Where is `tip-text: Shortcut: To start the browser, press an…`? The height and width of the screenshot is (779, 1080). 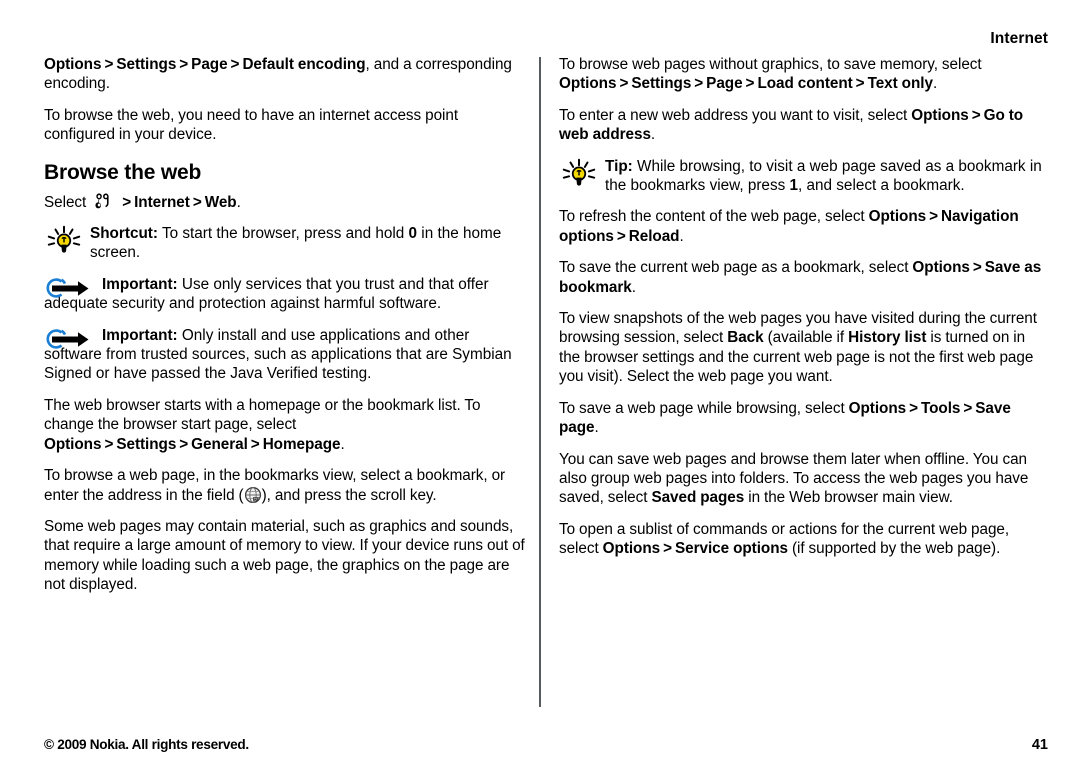 tip-text: Shortcut: To start the browser, press an… is located at coordinates (310, 243).